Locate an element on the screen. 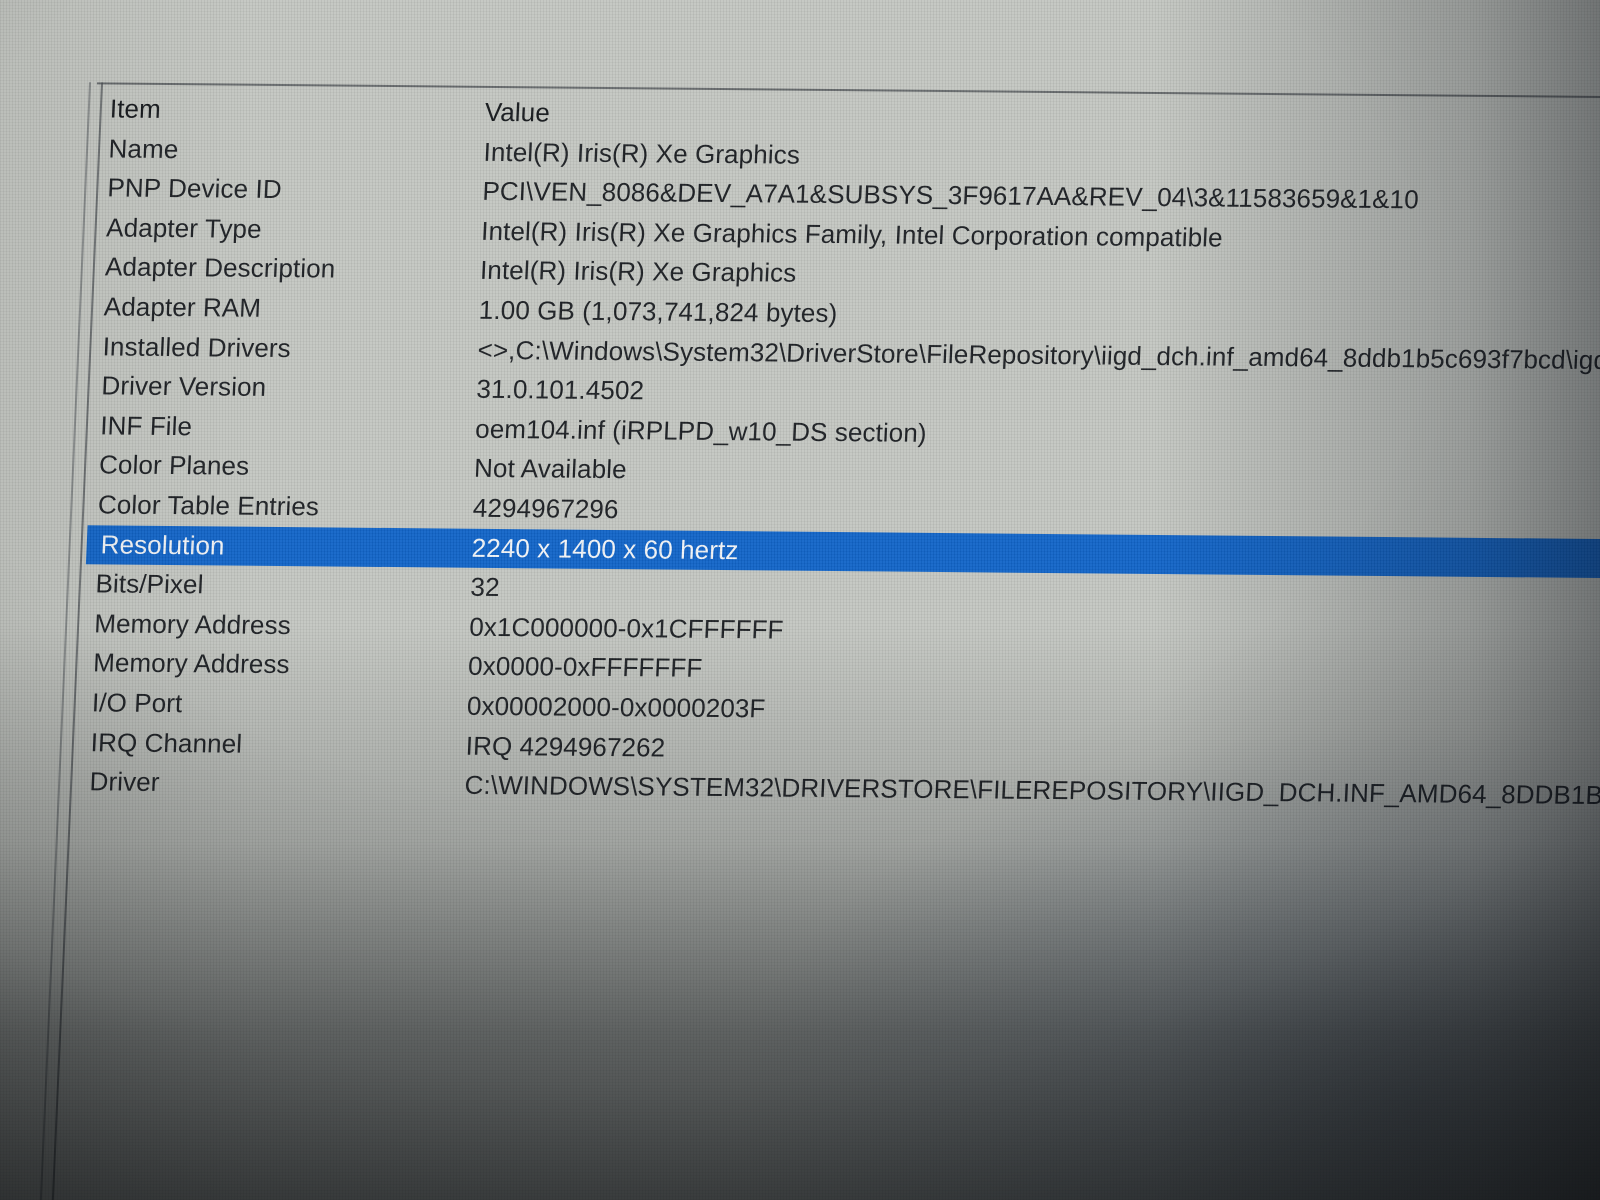 The image size is (1600, 1200). row-item-label: Bits/Pixel is located at coordinates (149, 584).